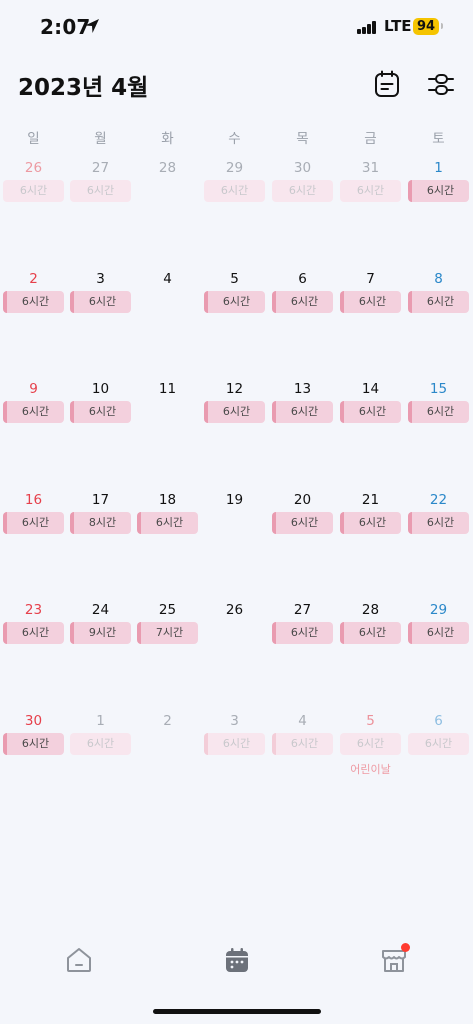  I want to click on day-cell: 23 6시간, so click(33, 642).